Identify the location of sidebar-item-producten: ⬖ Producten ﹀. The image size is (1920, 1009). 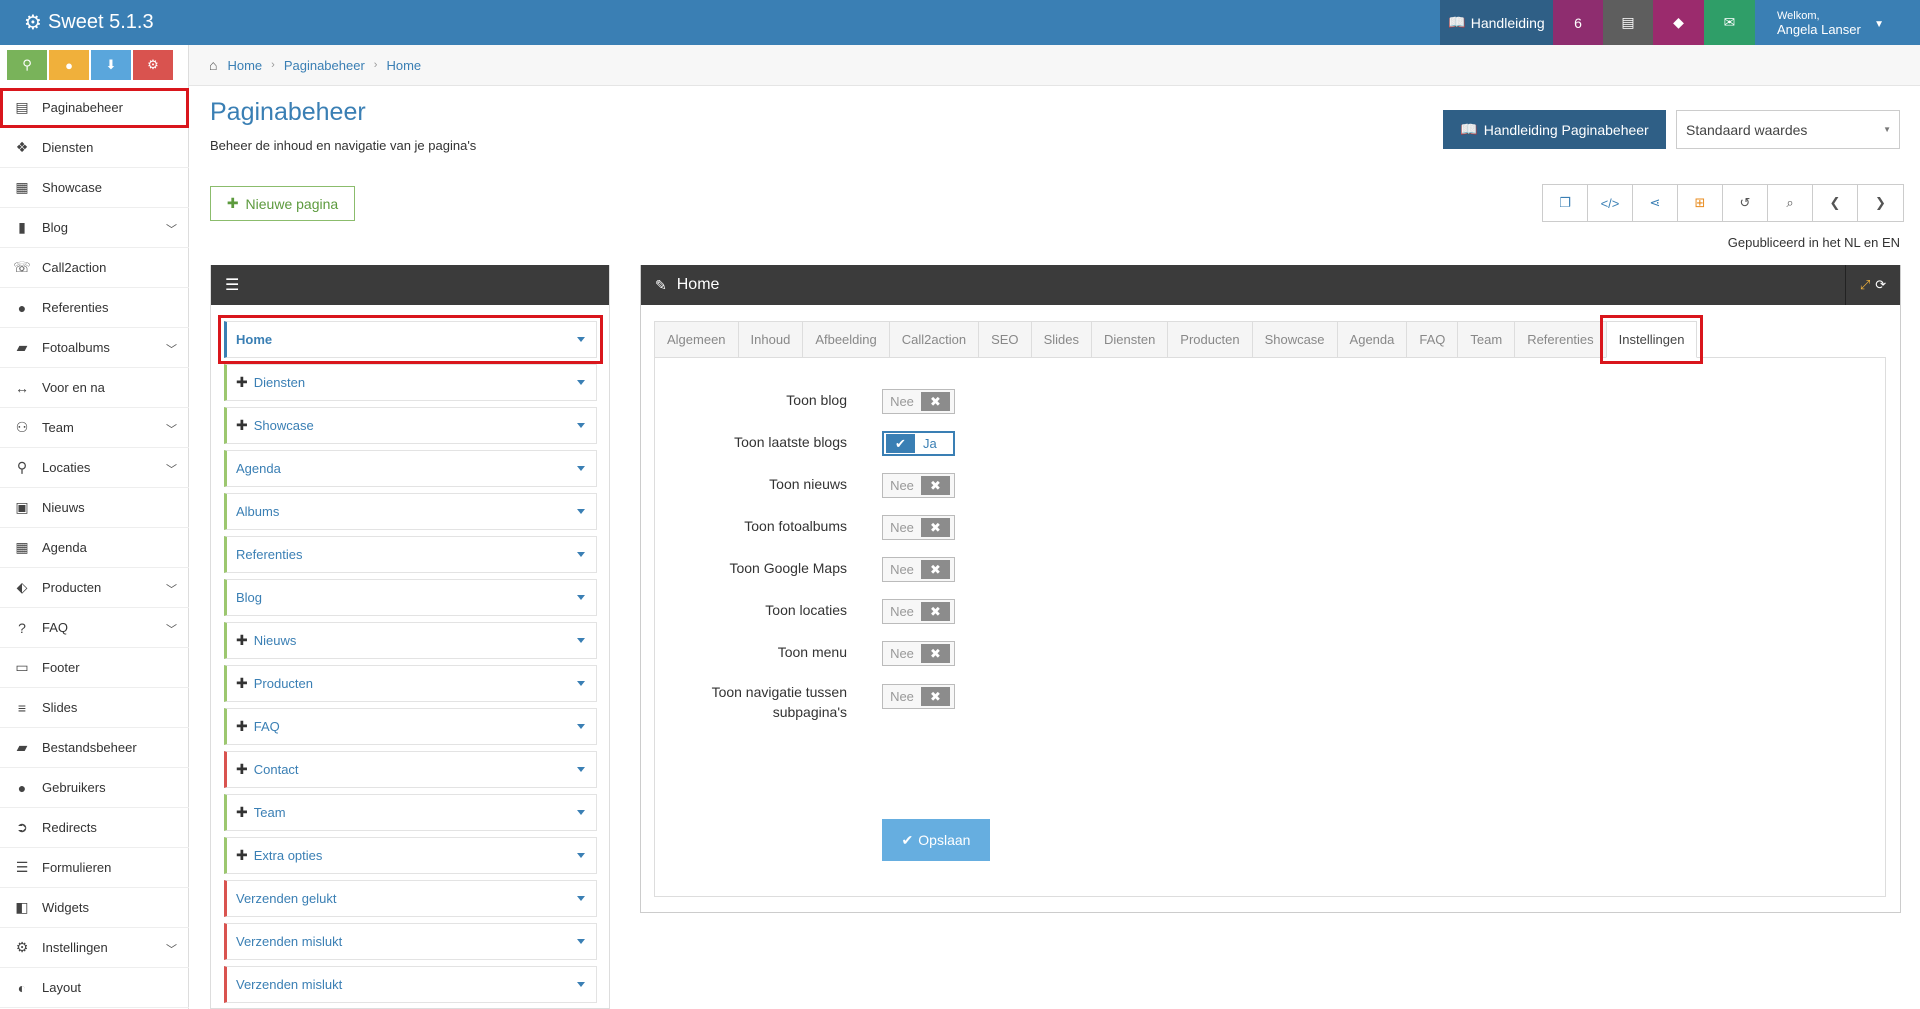
(94, 588).